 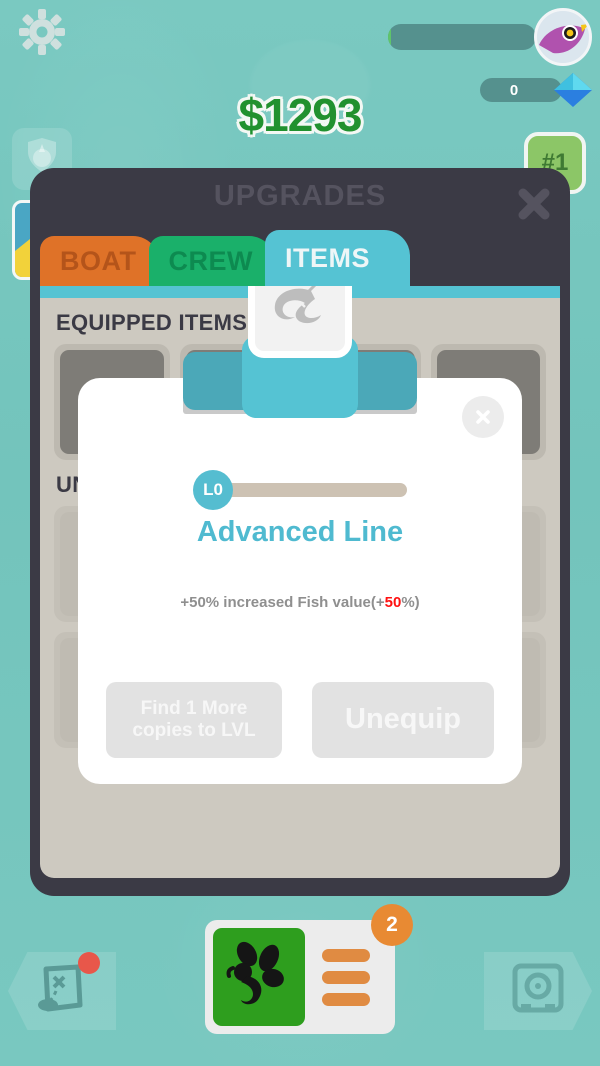 I want to click on gear-icon, so click(x=42, y=32).